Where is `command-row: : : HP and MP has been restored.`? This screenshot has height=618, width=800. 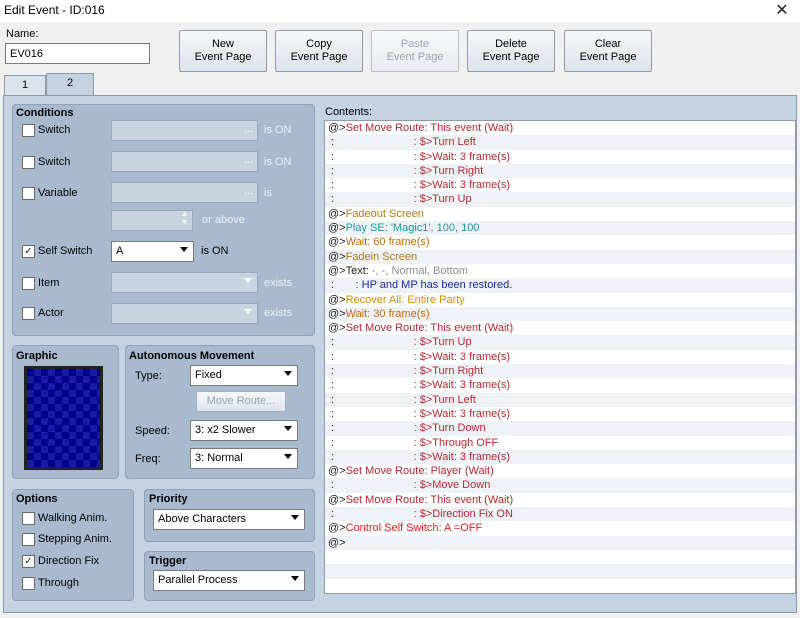 command-row: : : HP and MP has been restored. is located at coordinates (560, 285).